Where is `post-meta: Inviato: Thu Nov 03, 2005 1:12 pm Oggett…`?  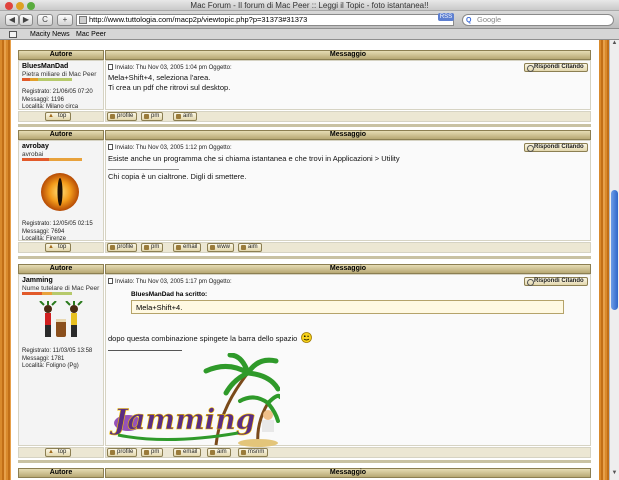
post-meta: Inviato: Thu Nov 03, 2005 1:12 pm Oggett… is located at coordinates (170, 147).